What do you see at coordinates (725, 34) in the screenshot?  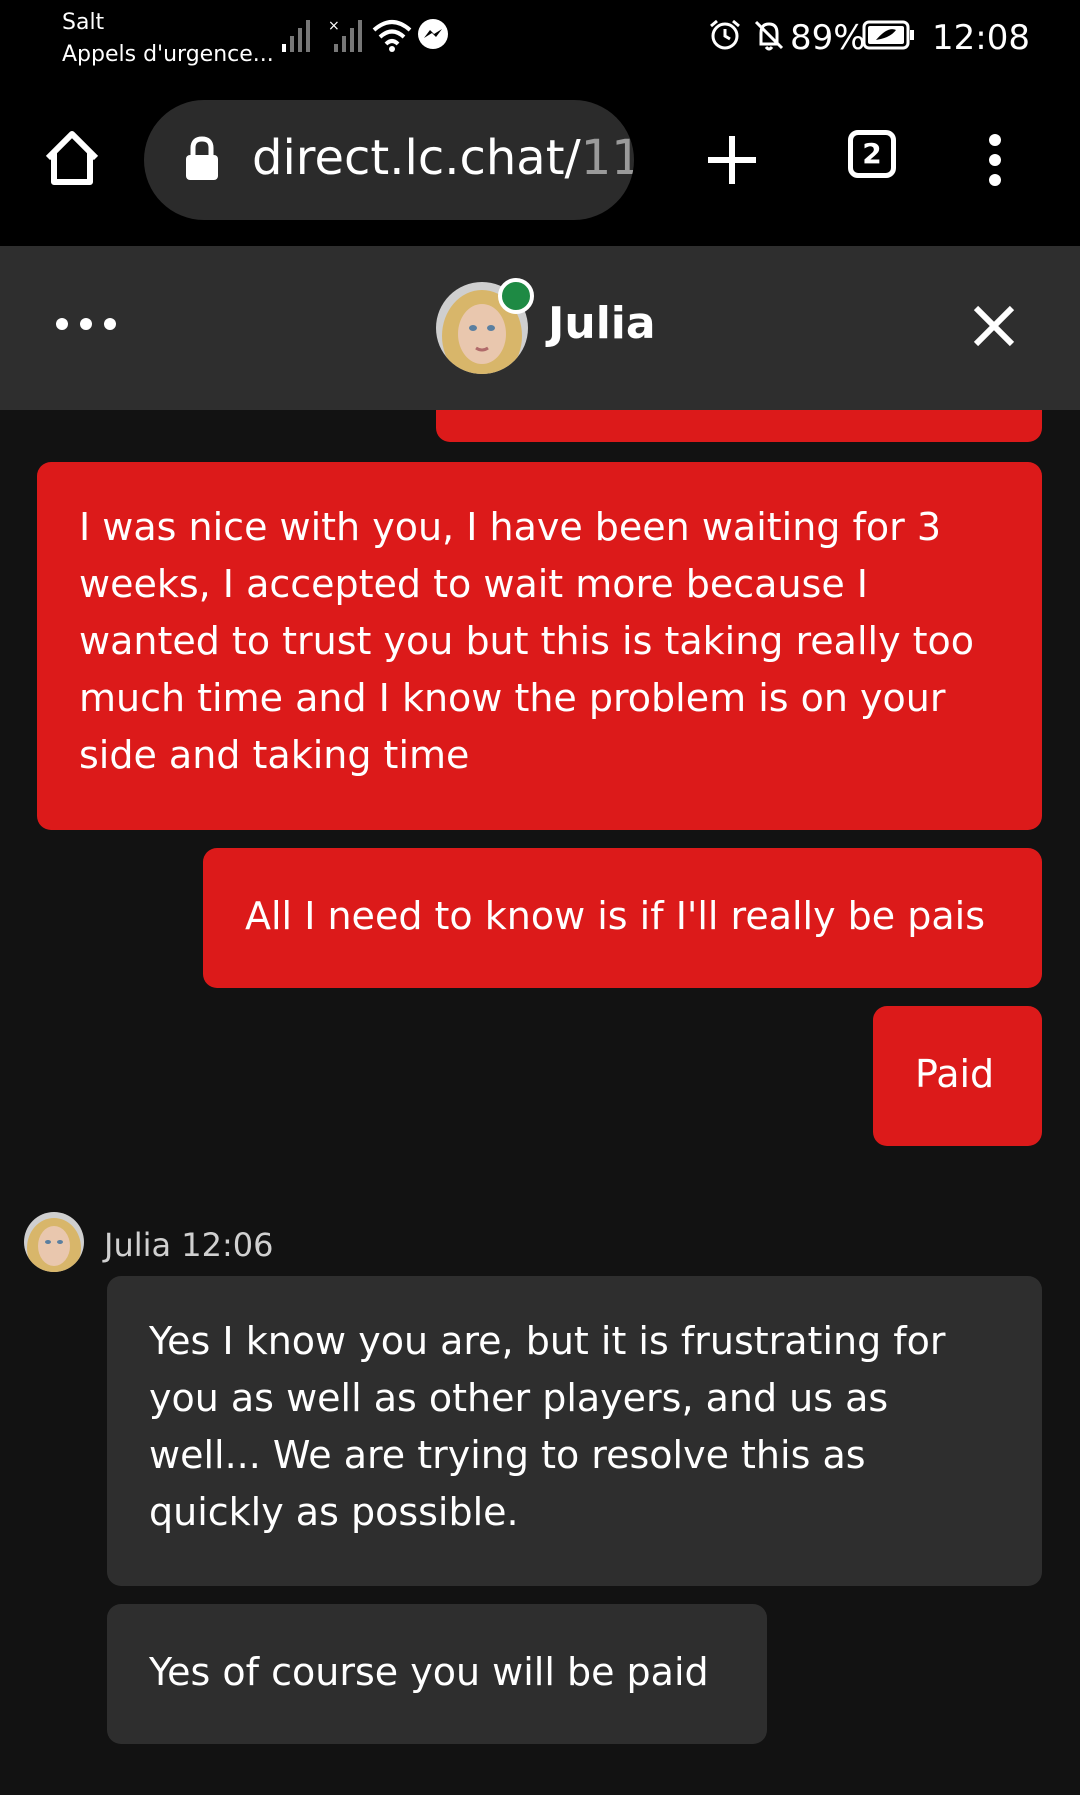 I see `alarm-icon` at bounding box center [725, 34].